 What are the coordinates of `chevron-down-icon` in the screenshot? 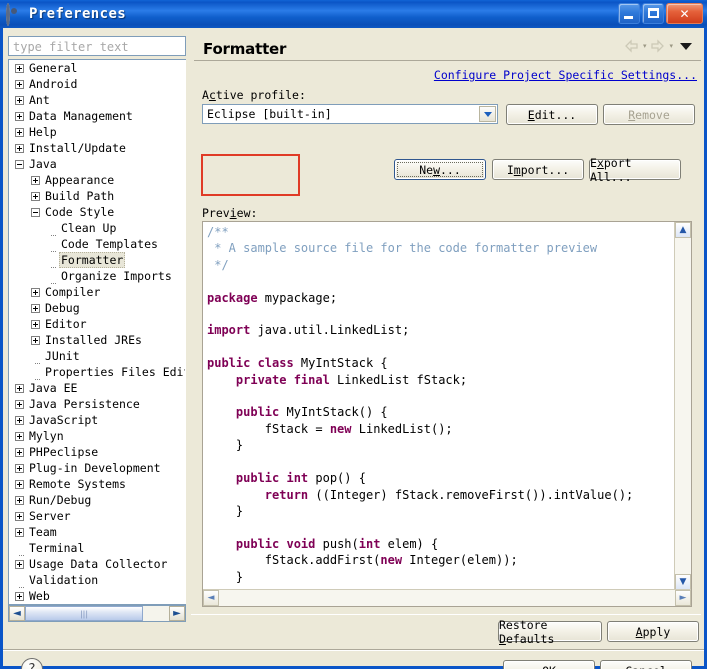 It's located at (487, 114).